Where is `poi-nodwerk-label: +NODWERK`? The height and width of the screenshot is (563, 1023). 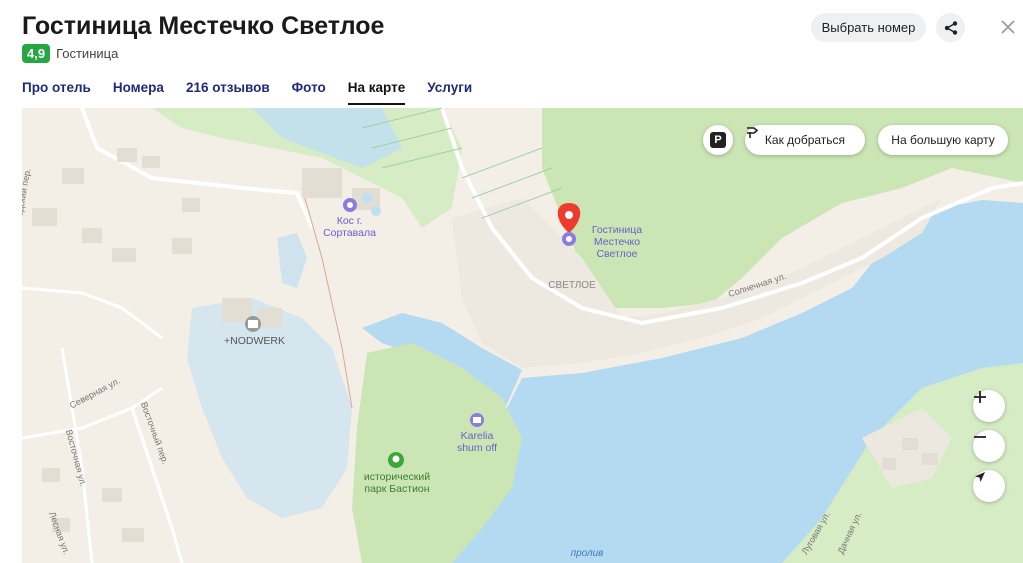
poi-nodwerk-label: +NODWERK is located at coordinates (254, 341).